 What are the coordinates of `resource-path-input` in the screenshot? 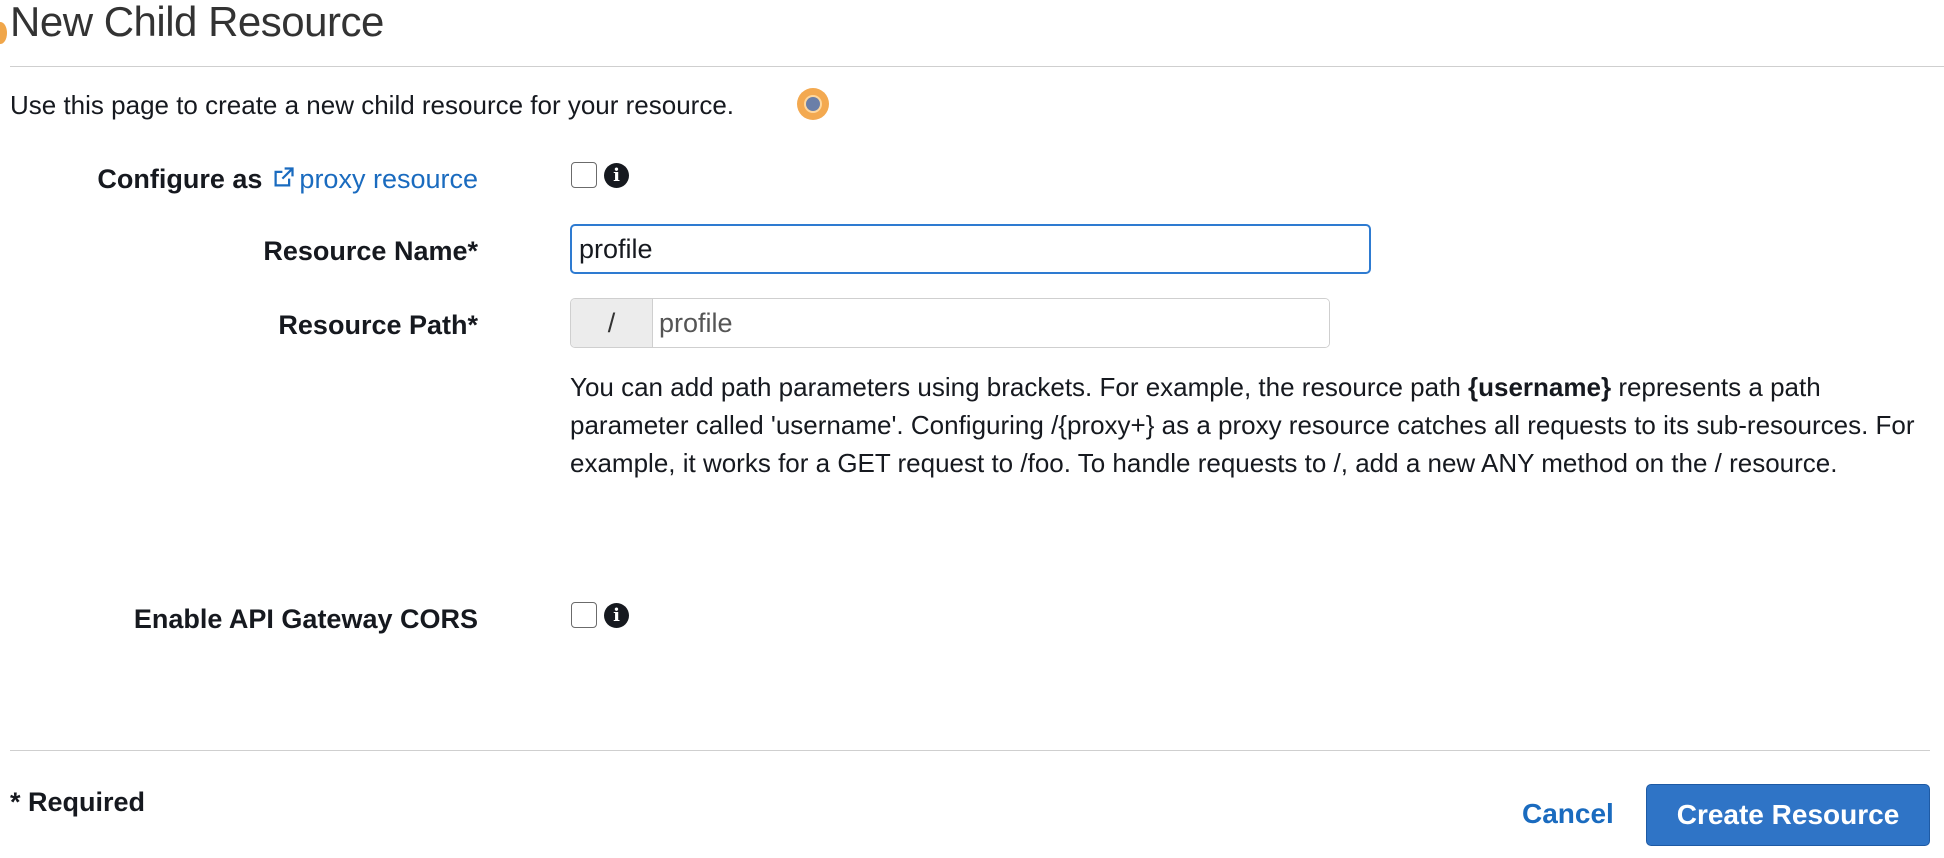 It's located at (991, 323).